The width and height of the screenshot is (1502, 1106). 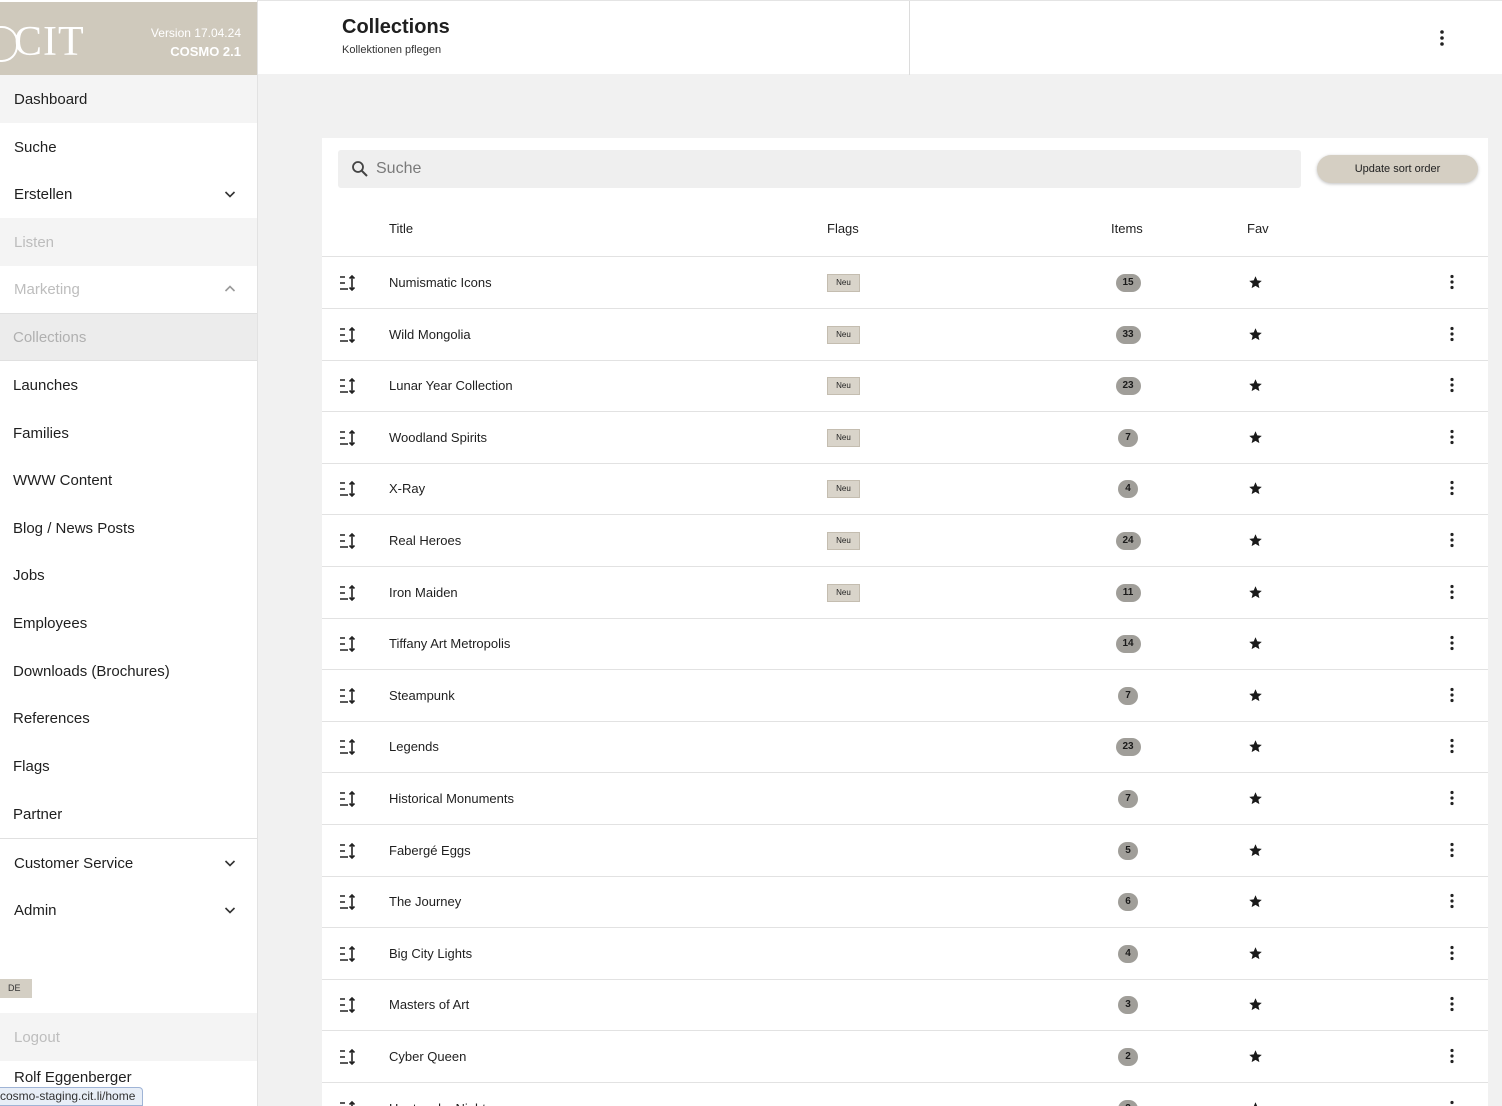 What do you see at coordinates (414, 746) in the screenshot?
I see `collection-title: Legends` at bounding box center [414, 746].